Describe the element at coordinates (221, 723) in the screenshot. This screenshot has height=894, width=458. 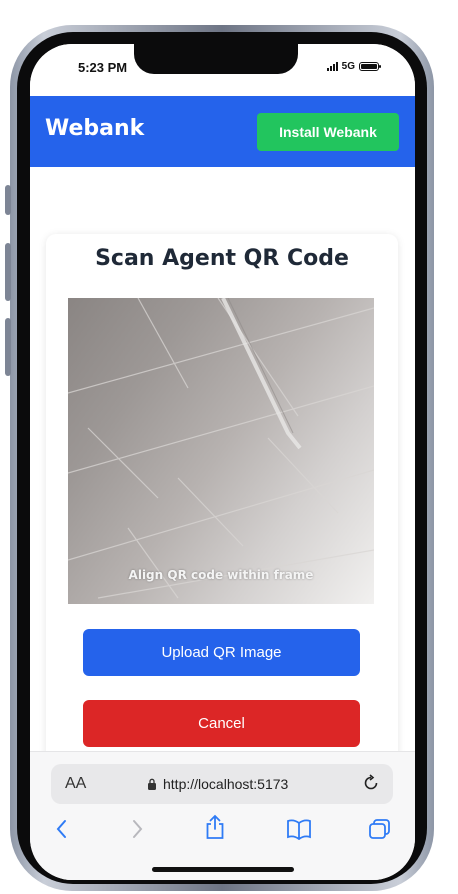
I see `cancel-button: Cancel` at that location.